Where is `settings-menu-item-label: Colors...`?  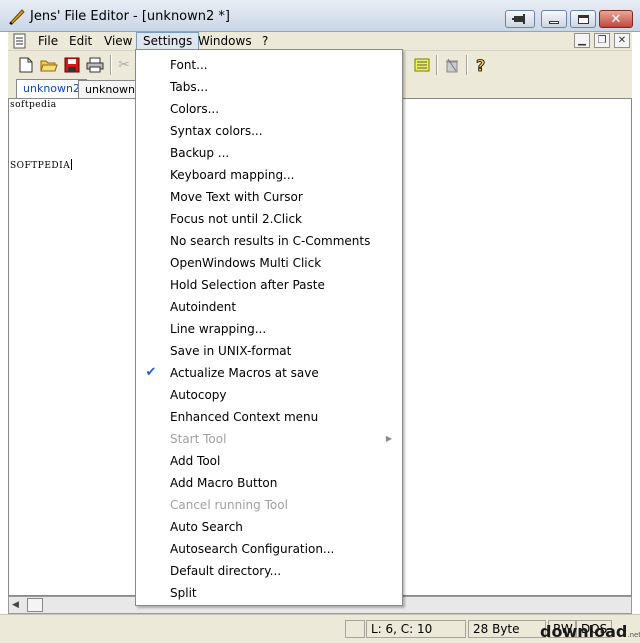 settings-menu-item-label: Colors... is located at coordinates (195, 109).